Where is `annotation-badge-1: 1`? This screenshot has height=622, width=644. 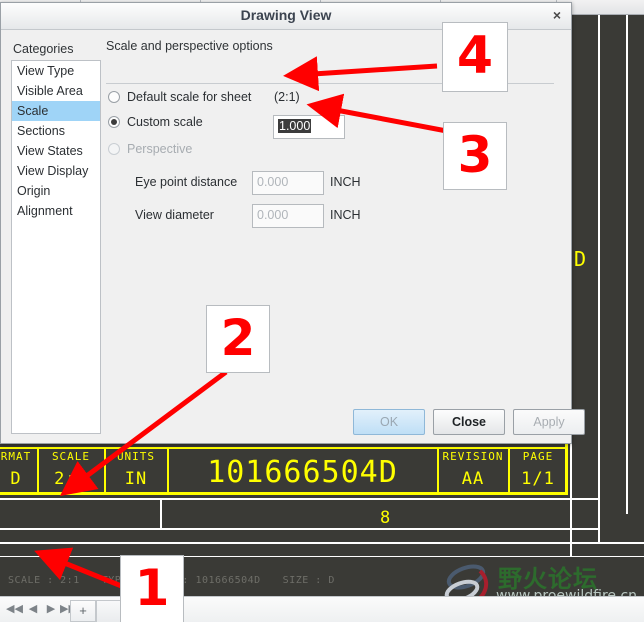 annotation-badge-1: 1 is located at coordinates (152, 588).